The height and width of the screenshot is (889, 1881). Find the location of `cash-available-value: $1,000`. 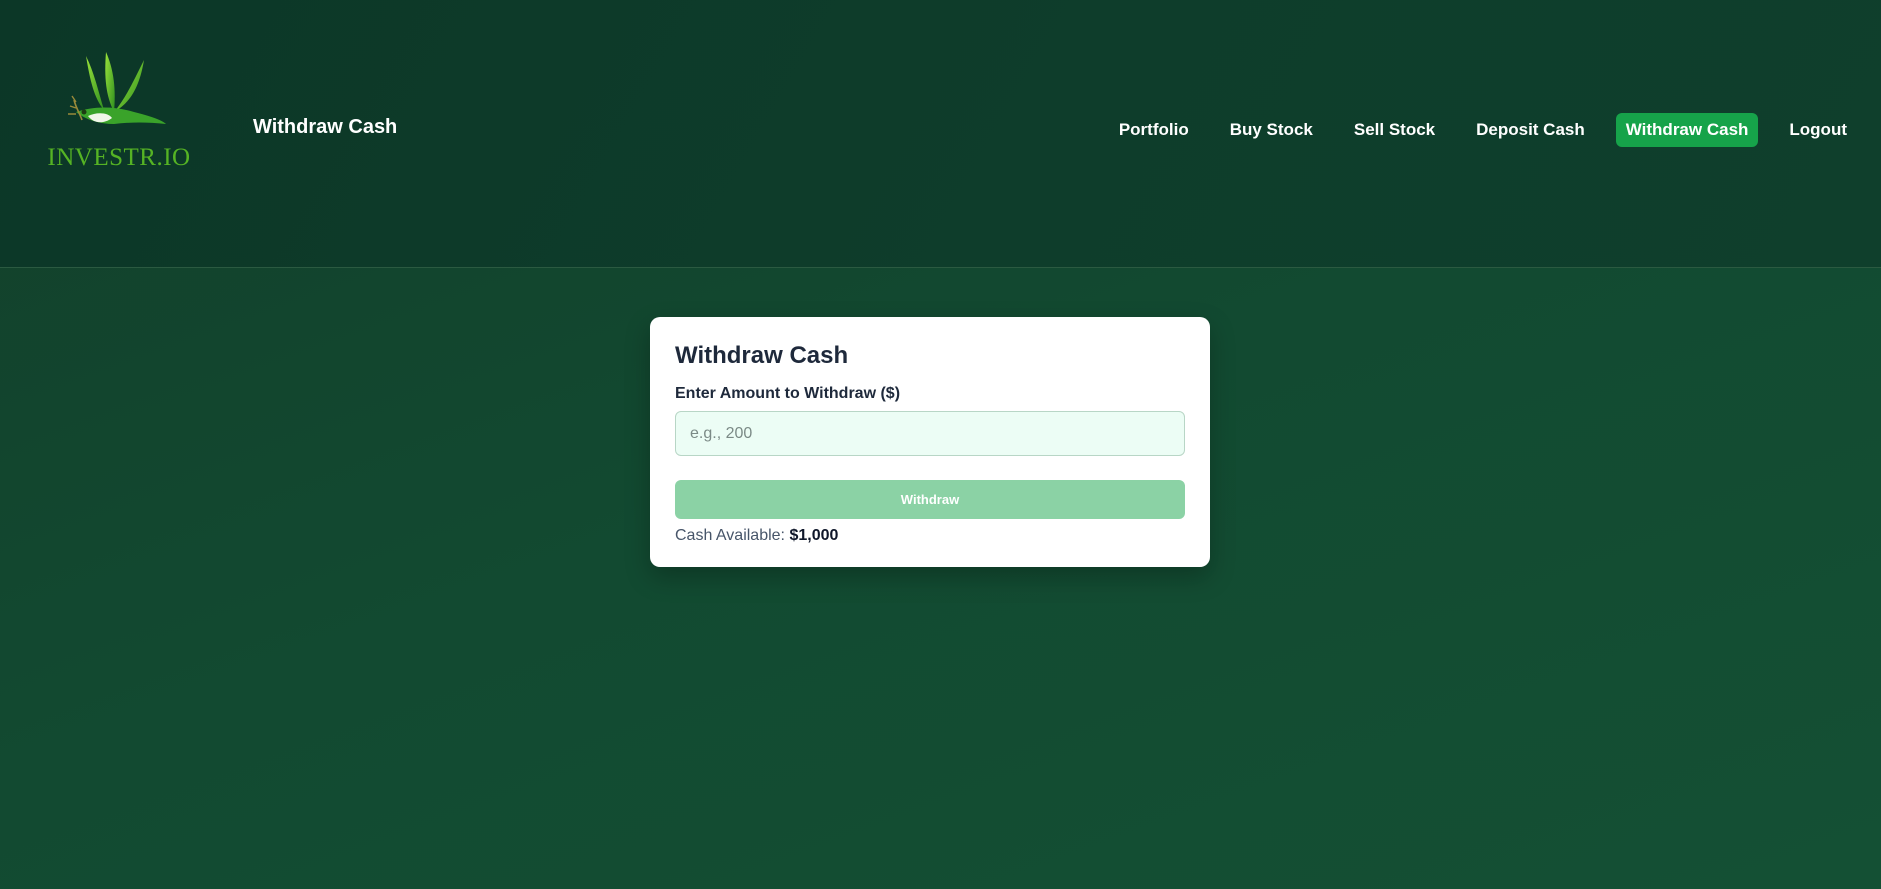

cash-available-value: $1,000 is located at coordinates (814, 535).